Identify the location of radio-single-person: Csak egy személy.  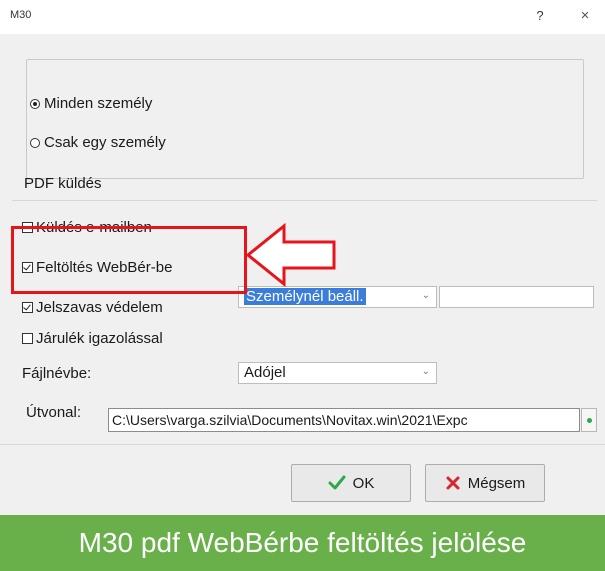
(98, 142).